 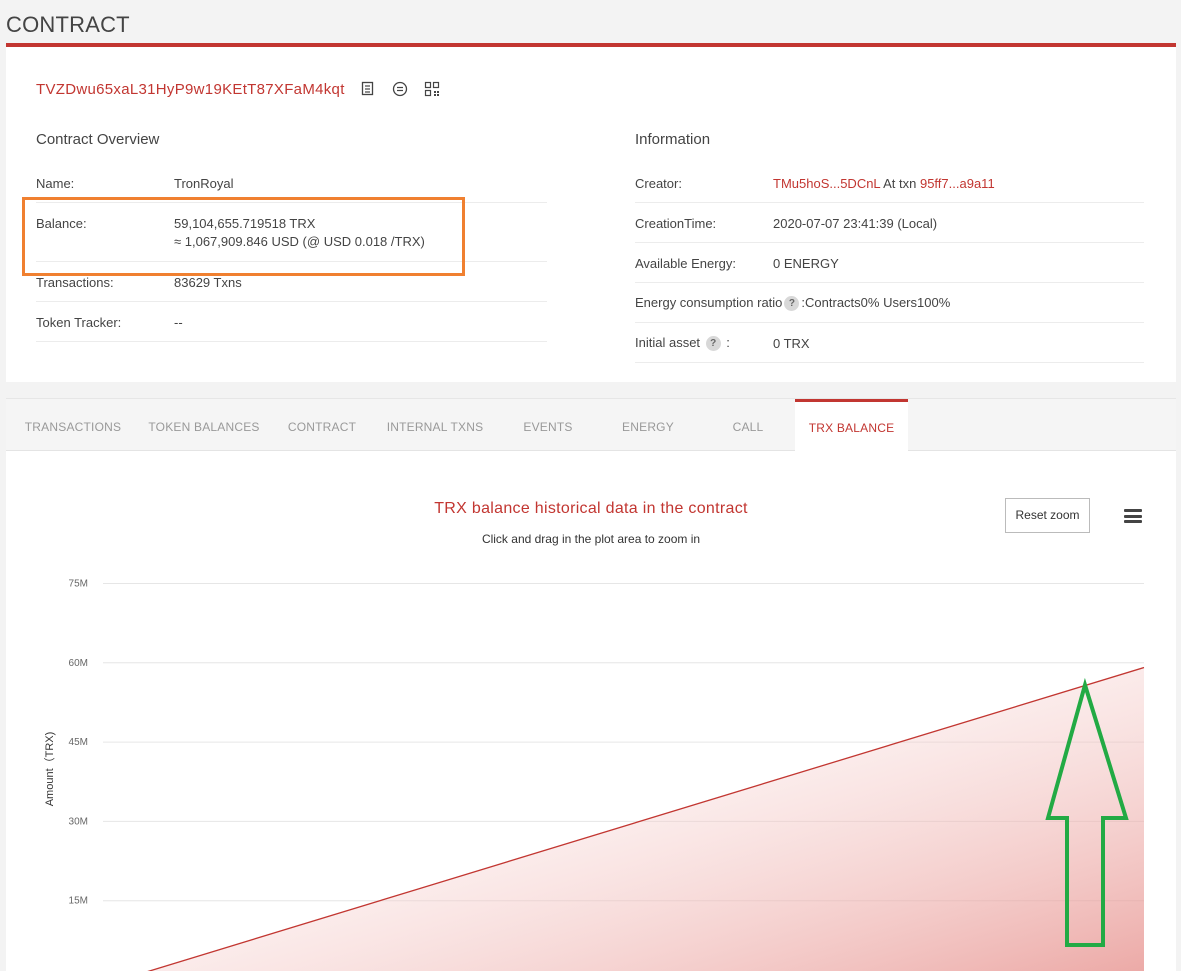 What do you see at coordinates (208, 282) in the screenshot?
I see `transactions-value: 83629 Txns` at bounding box center [208, 282].